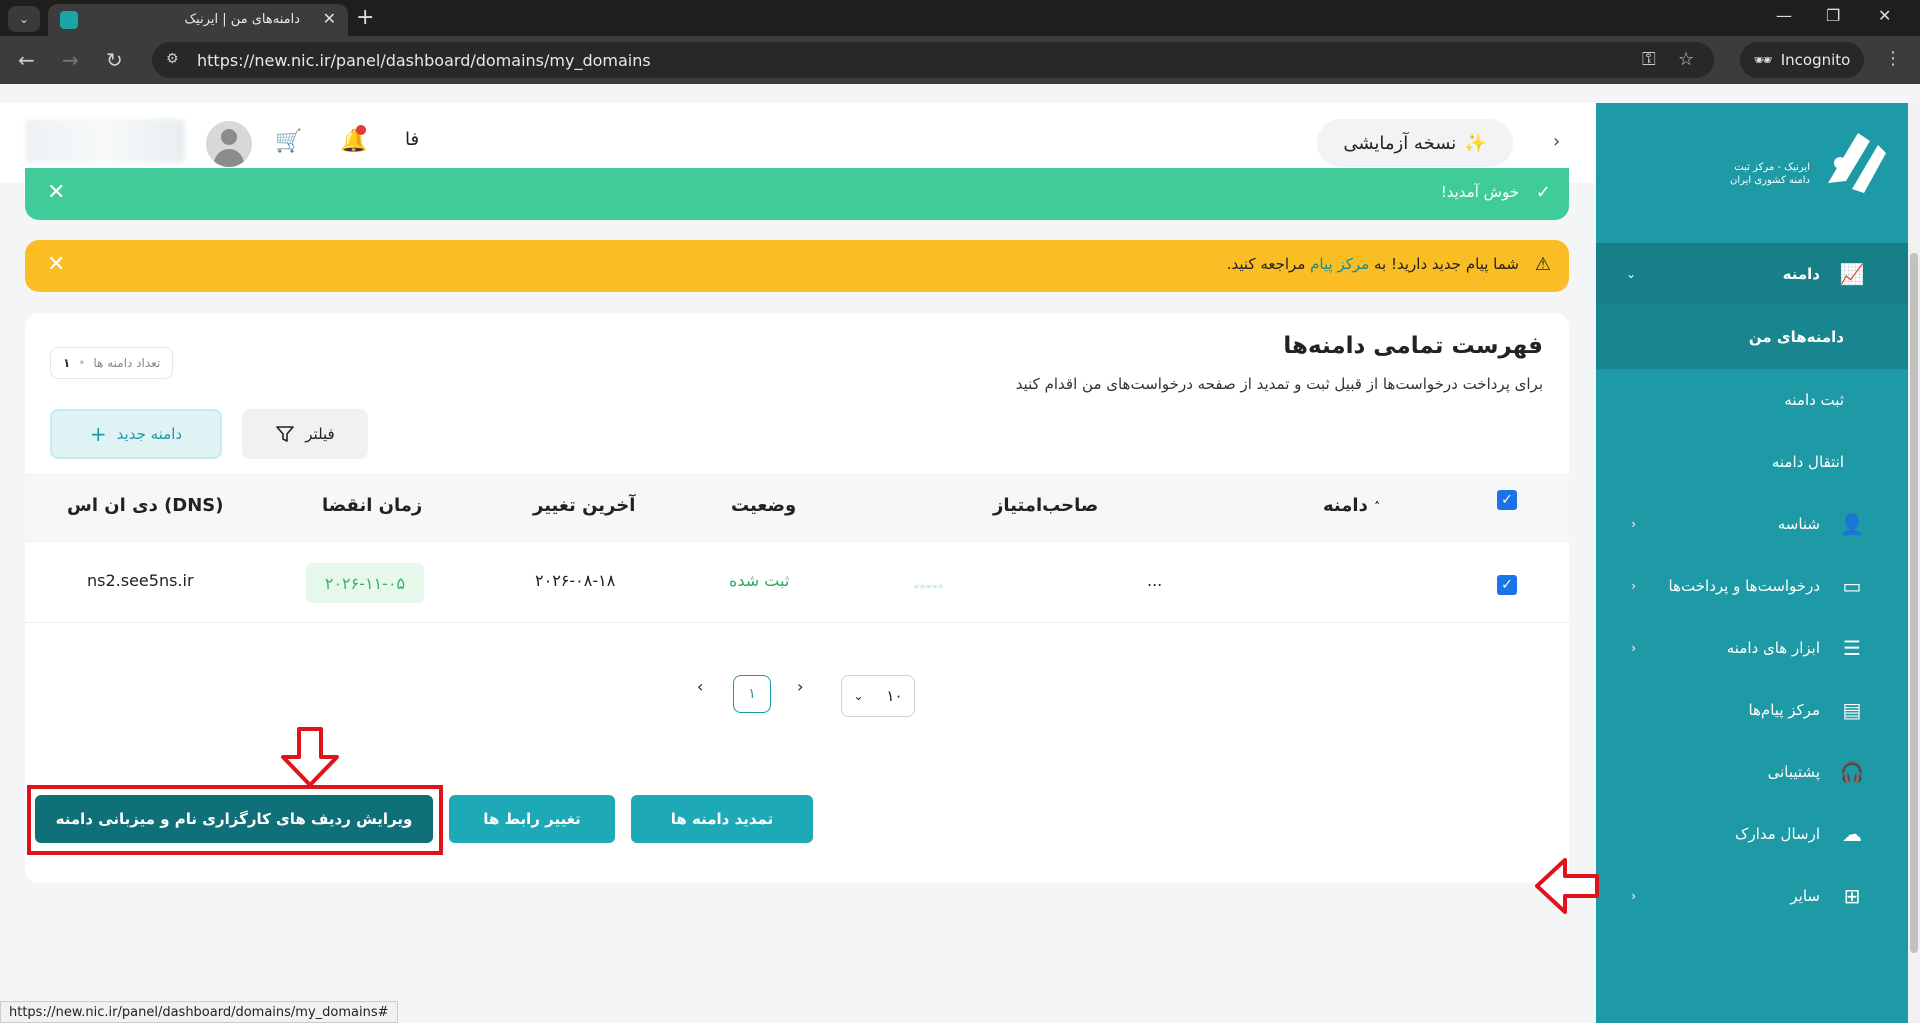 The image size is (1920, 1023). What do you see at coordinates (1752, 524) in the screenshot?
I see `sidebar-item-identity: 👤 شناسه ‹` at bounding box center [1752, 524].